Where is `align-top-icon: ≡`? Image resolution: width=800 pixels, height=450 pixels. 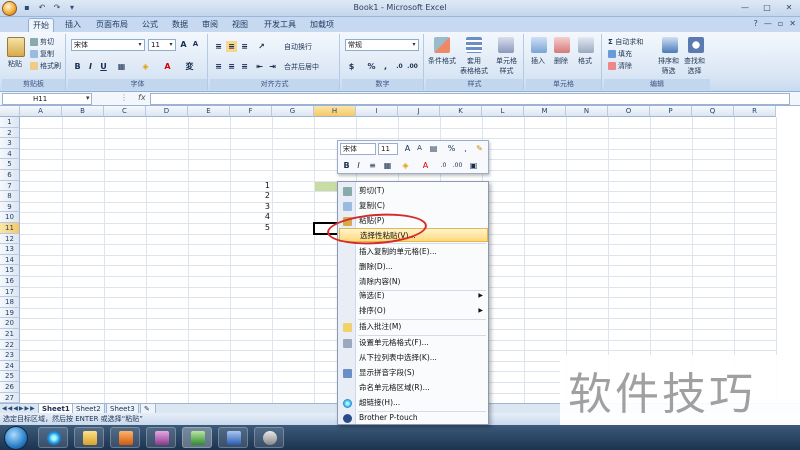
align-top-icon: ≡ is located at coordinates (218, 46).